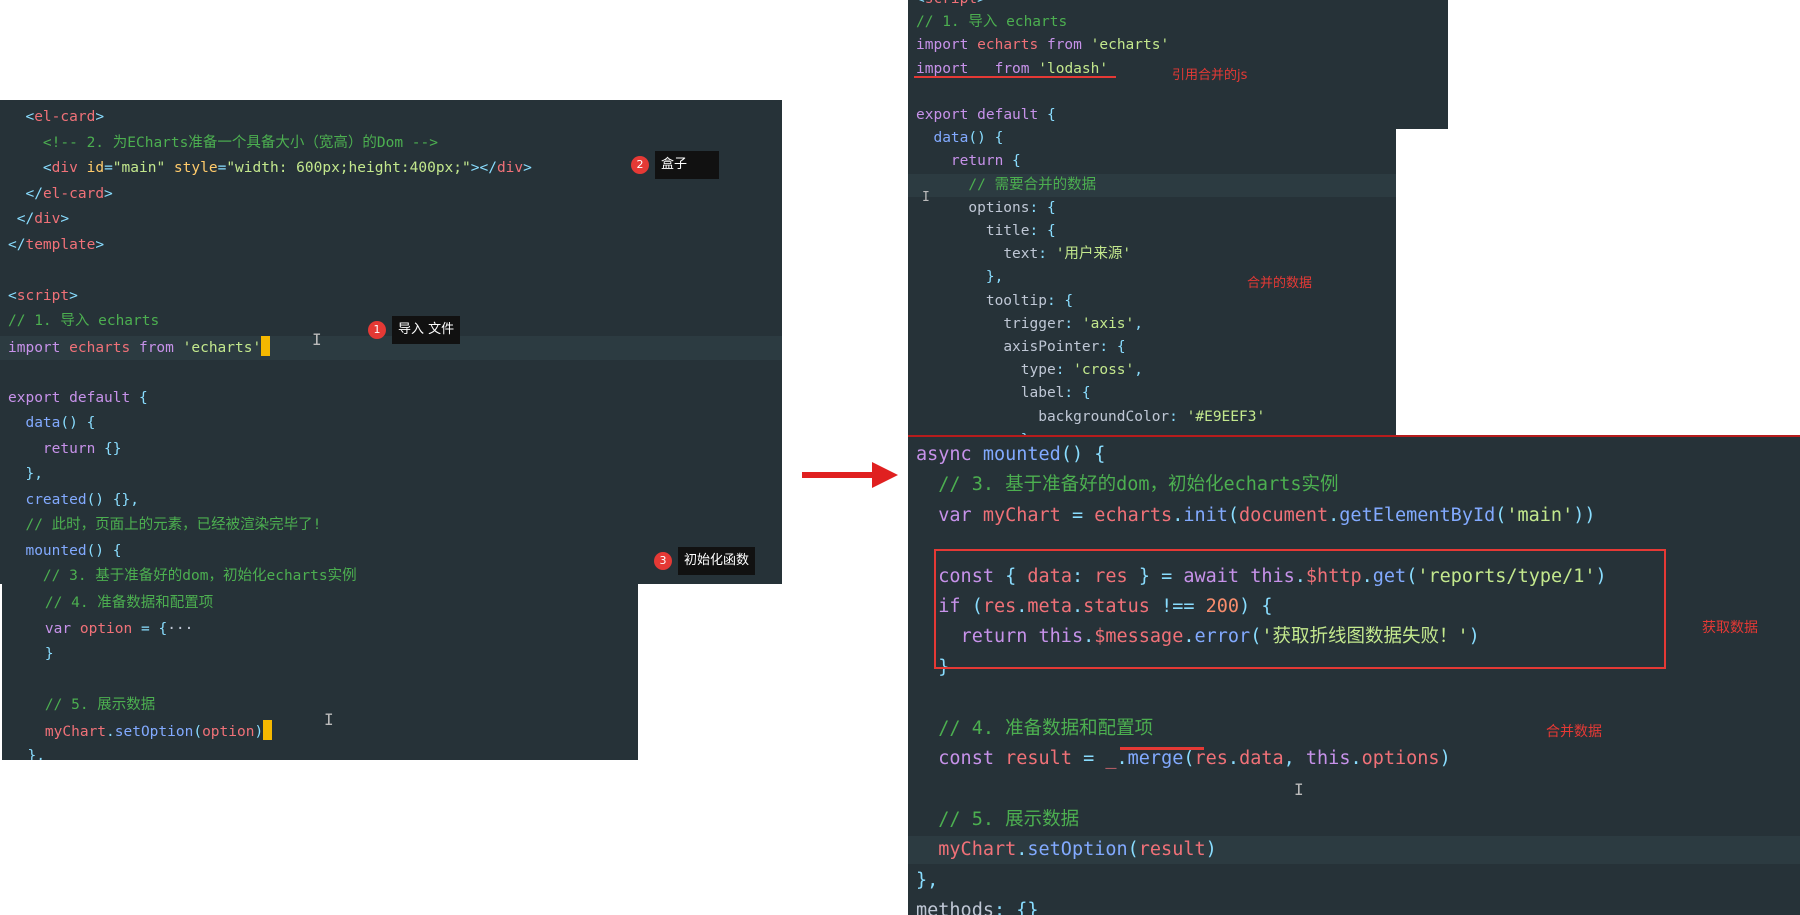 Image resolution: width=1800 pixels, height=915 pixels. I want to click on code-token: :, so click(1104, 347).